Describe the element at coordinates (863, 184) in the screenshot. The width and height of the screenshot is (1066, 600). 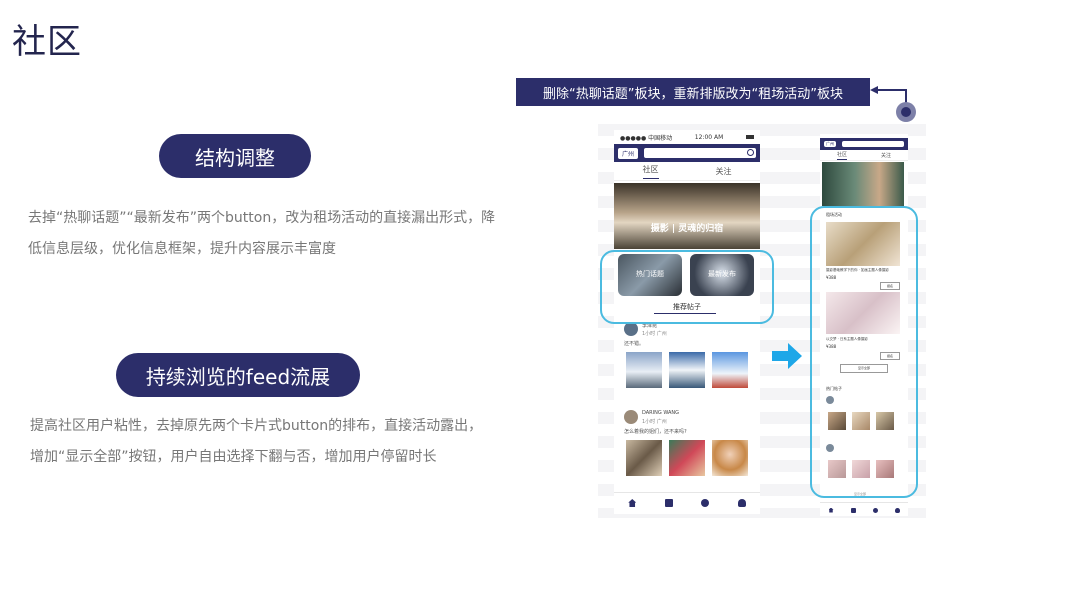
I see `hero-banner` at that location.